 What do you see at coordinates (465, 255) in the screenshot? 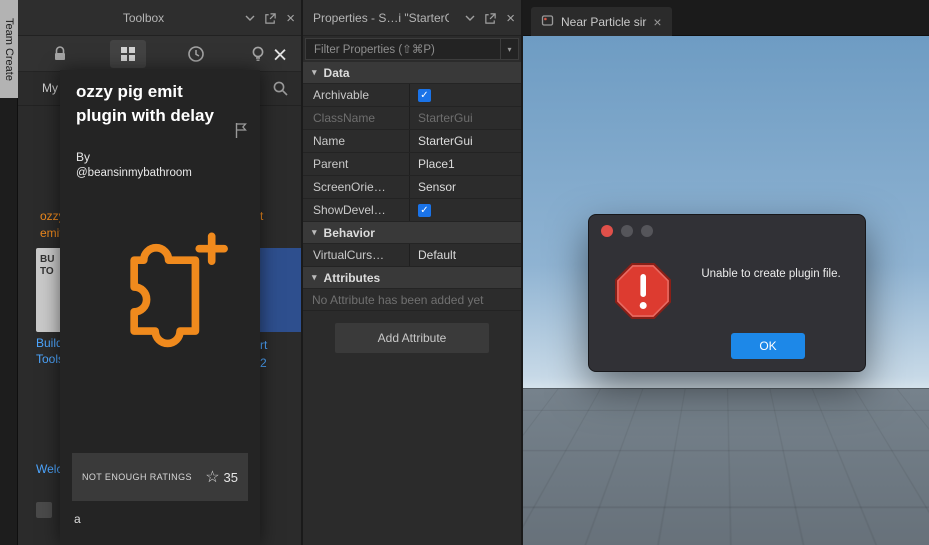
I see `property-value: Default` at bounding box center [465, 255].